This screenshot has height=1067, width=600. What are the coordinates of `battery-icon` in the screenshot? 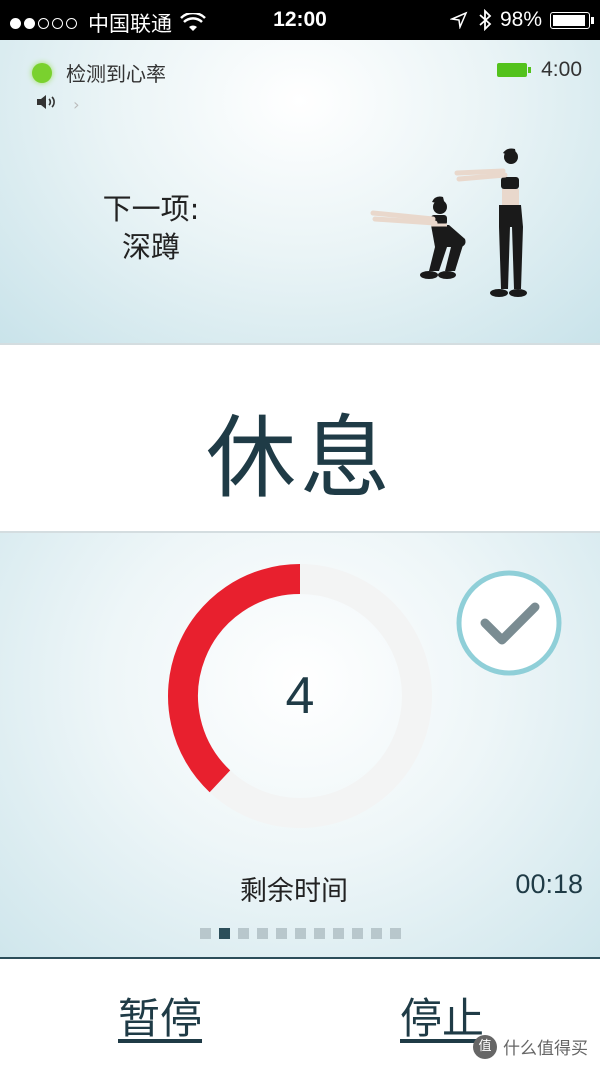 It's located at (572, 20).